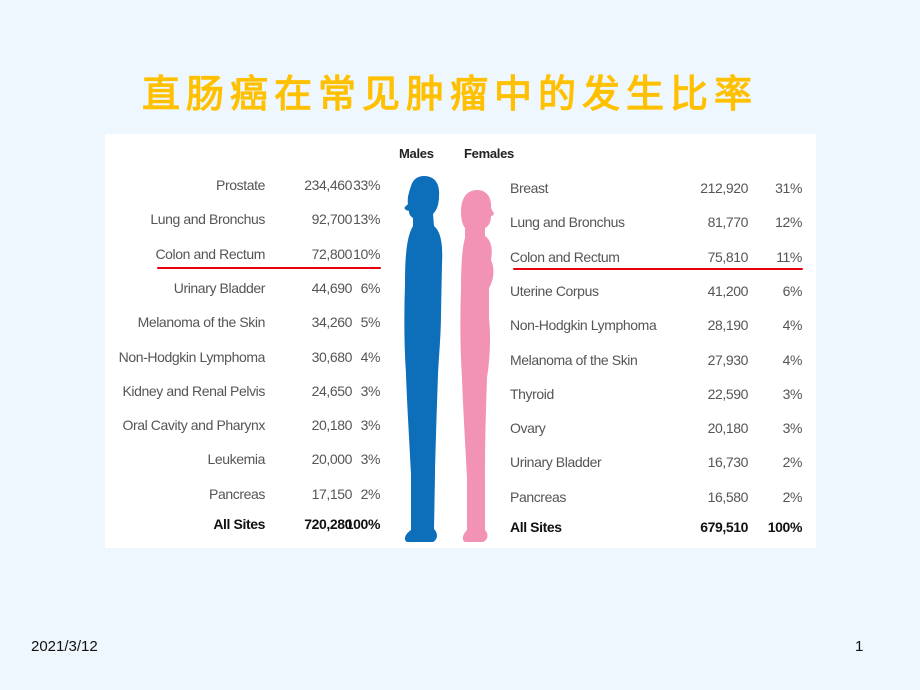 The width and height of the screenshot is (920, 690). Describe the element at coordinates (583, 325) in the screenshot. I see `site-name: Non-Hodgkin Lymphoma` at that location.